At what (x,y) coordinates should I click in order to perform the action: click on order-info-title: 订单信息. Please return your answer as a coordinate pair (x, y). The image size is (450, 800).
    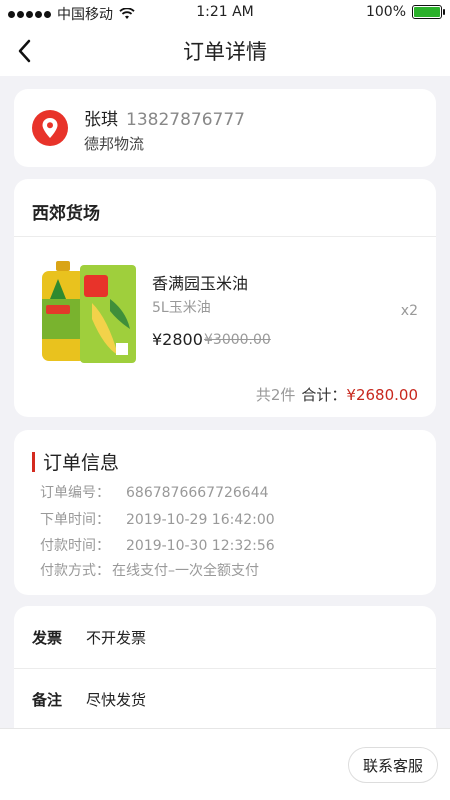
    Looking at the image, I should click on (81, 463).